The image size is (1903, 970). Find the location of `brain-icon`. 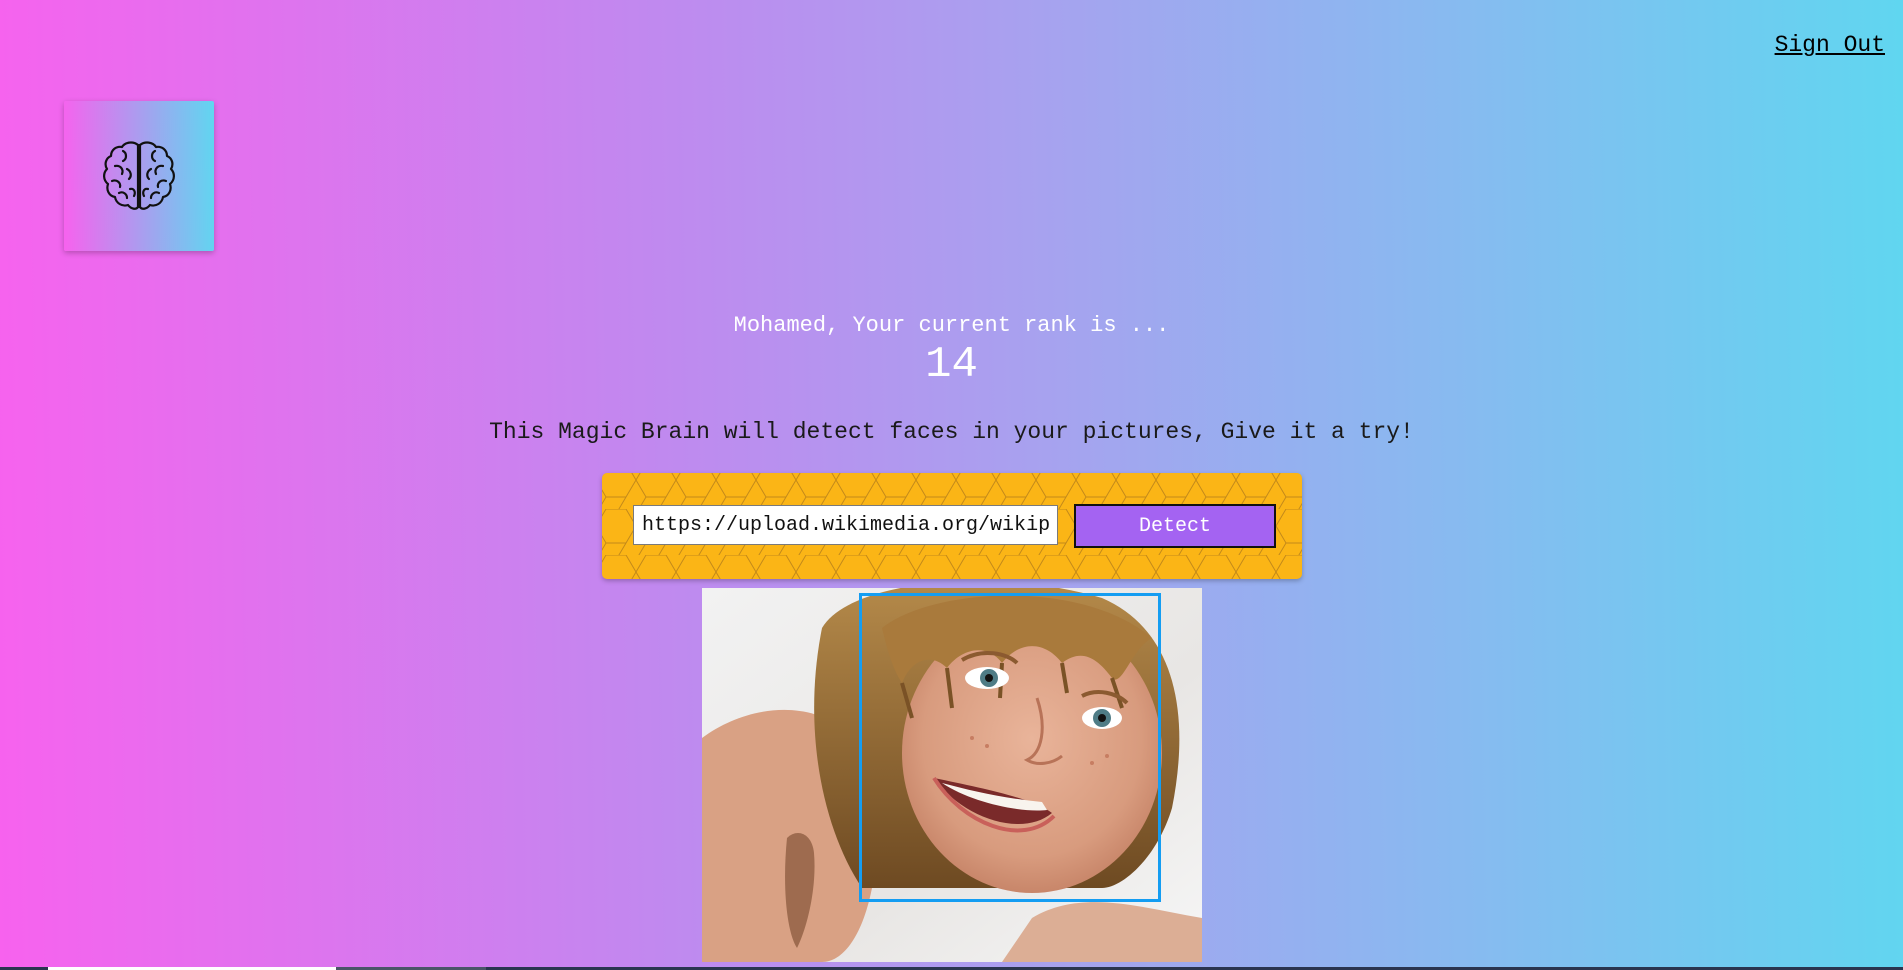

brain-icon is located at coordinates (139, 175).